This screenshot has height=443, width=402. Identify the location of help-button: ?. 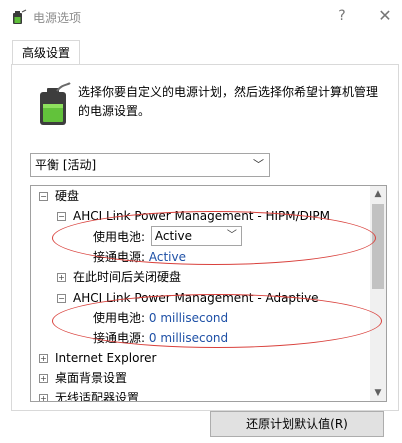
(342, 16).